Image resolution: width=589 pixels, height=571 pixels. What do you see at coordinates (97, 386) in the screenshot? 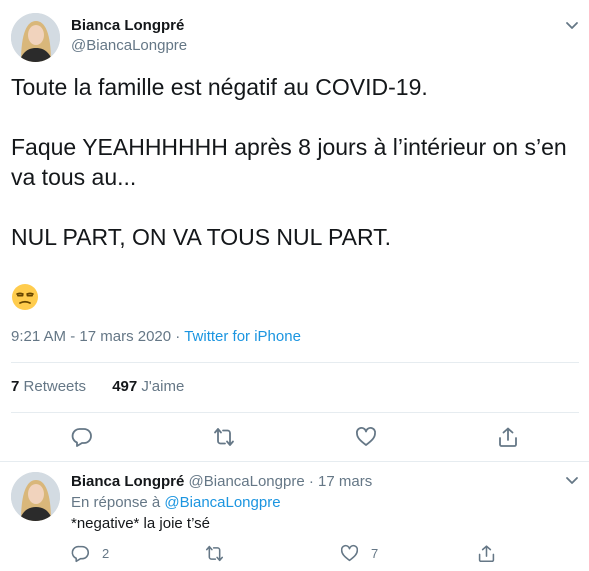
I see `tweet-stats: 7 Retweets 497 J'aime` at bounding box center [97, 386].